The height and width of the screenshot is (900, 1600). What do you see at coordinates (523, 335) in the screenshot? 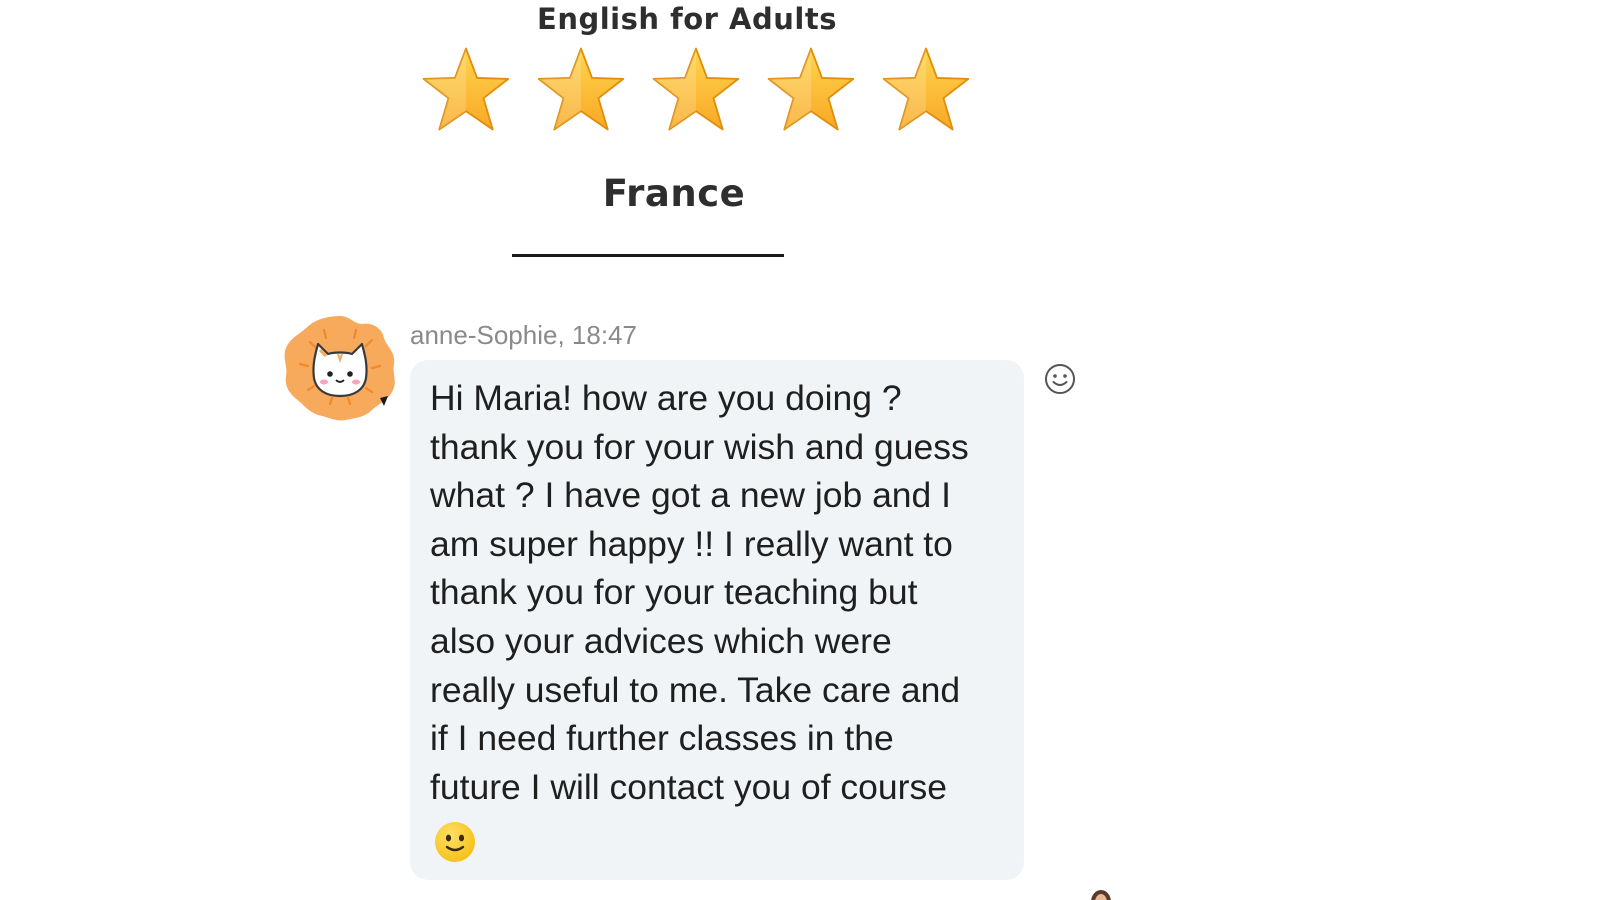
I see `message-sender-time: anne-Sophie, 18:47` at bounding box center [523, 335].